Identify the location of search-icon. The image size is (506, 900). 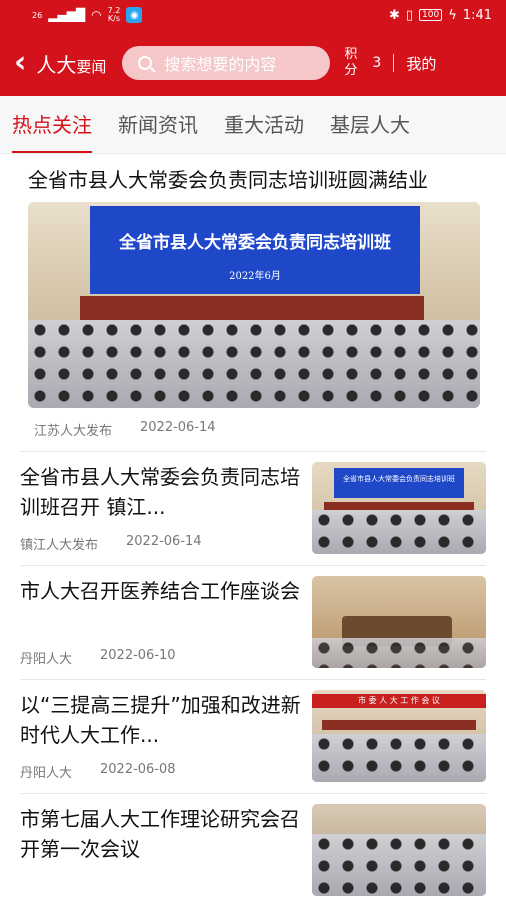
(145, 63).